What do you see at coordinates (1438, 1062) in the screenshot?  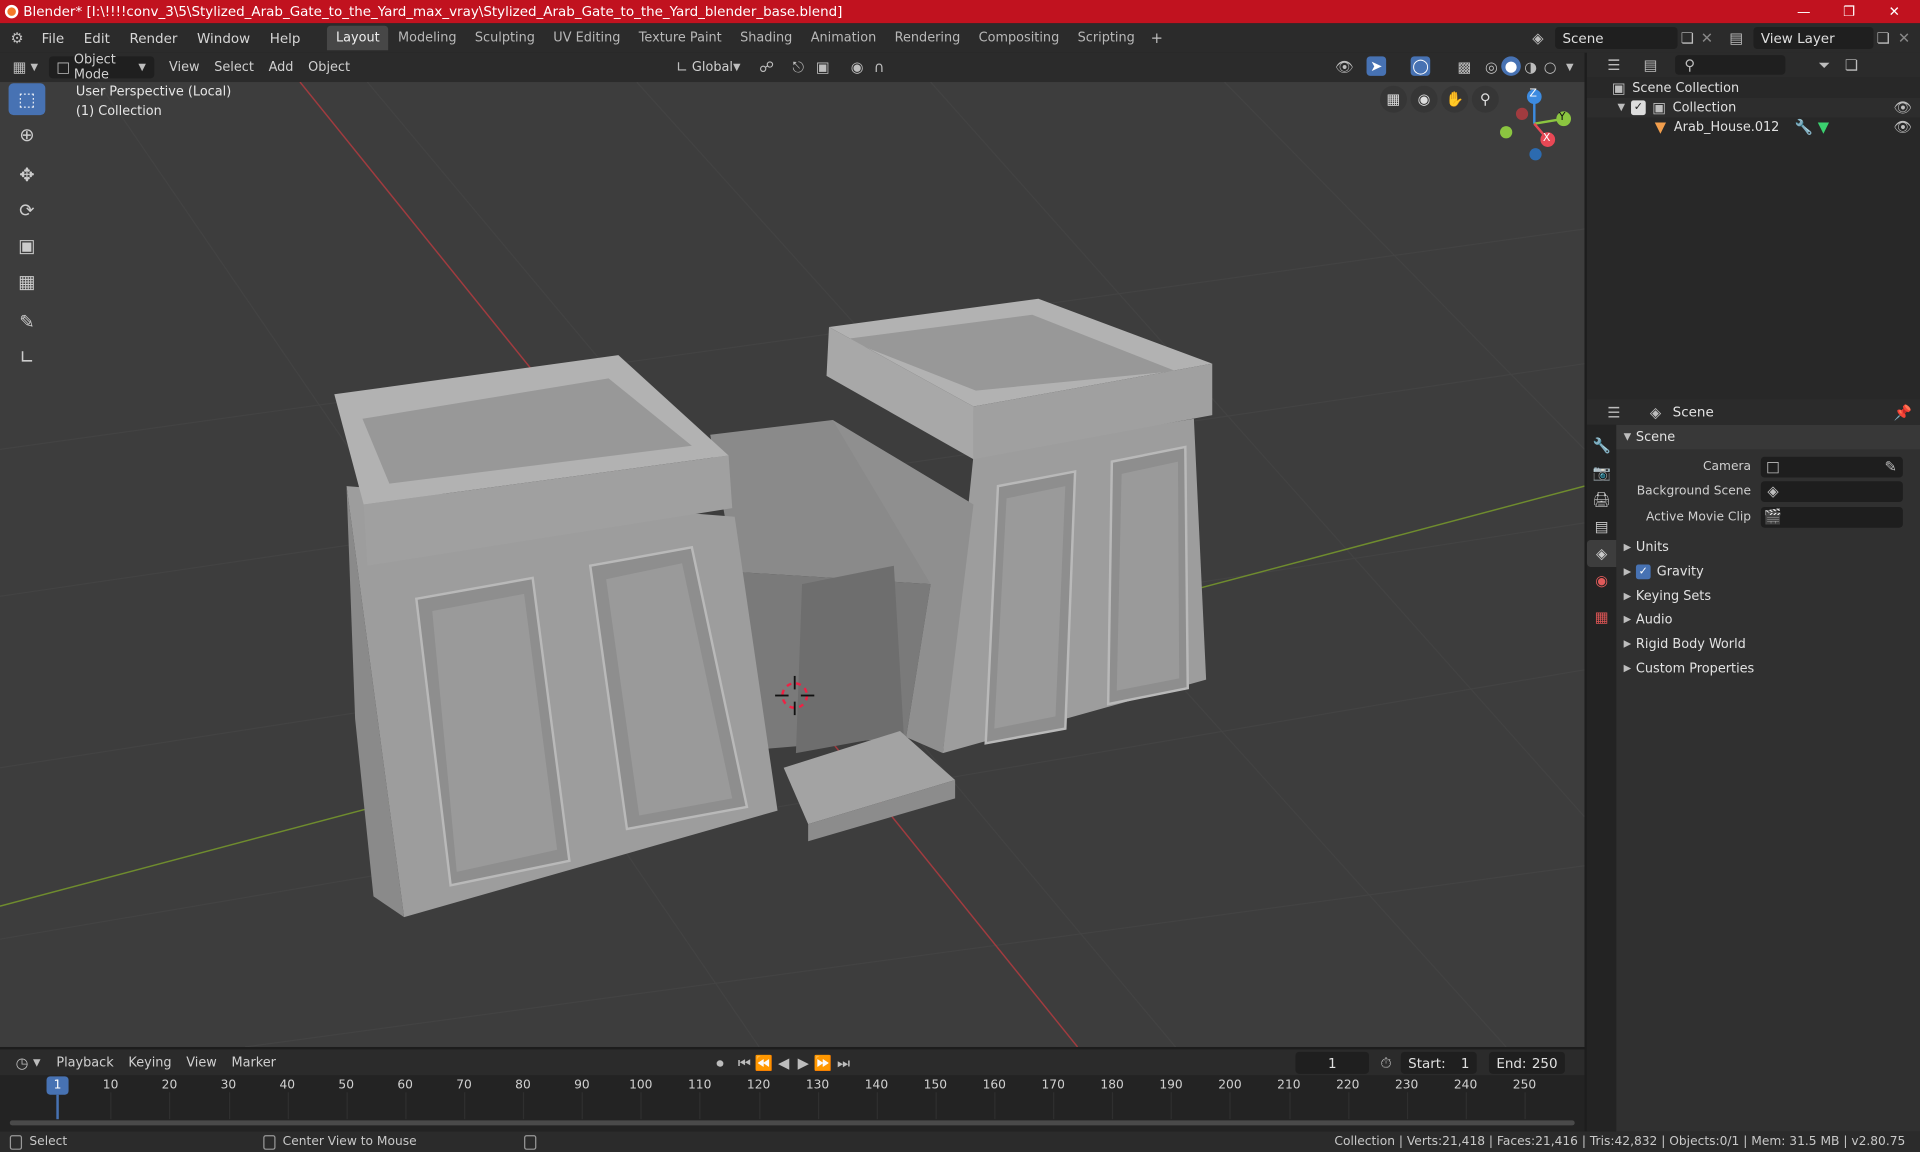 I see `start-frame-field: Start: 1` at bounding box center [1438, 1062].